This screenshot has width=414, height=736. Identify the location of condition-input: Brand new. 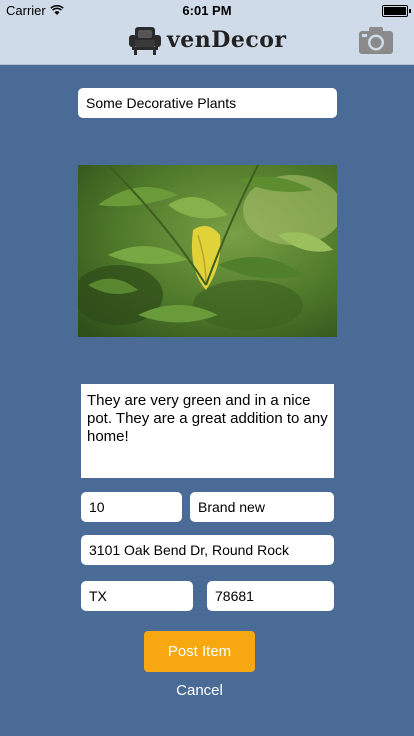
(262, 507).